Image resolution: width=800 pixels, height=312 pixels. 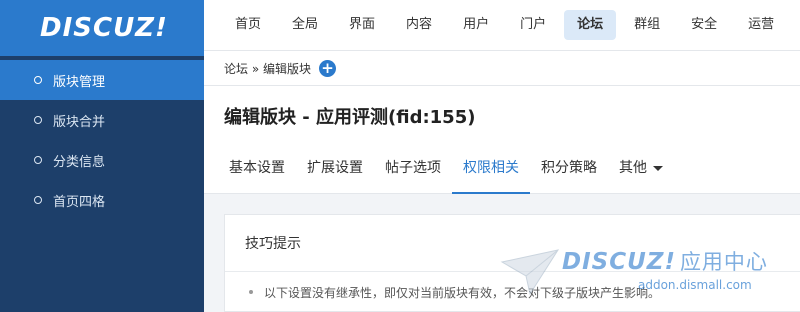 I want to click on topnav-item-home: 首页, so click(x=248, y=25).